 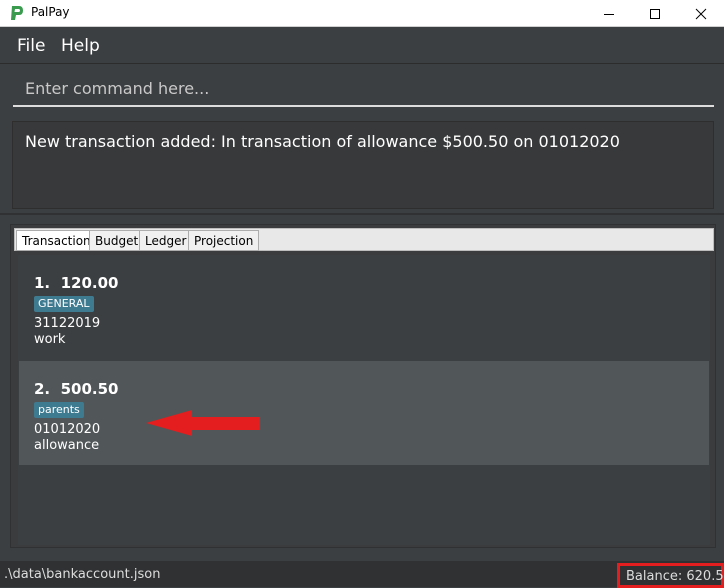 I want to click on window-title: PalPay, so click(x=50, y=12).